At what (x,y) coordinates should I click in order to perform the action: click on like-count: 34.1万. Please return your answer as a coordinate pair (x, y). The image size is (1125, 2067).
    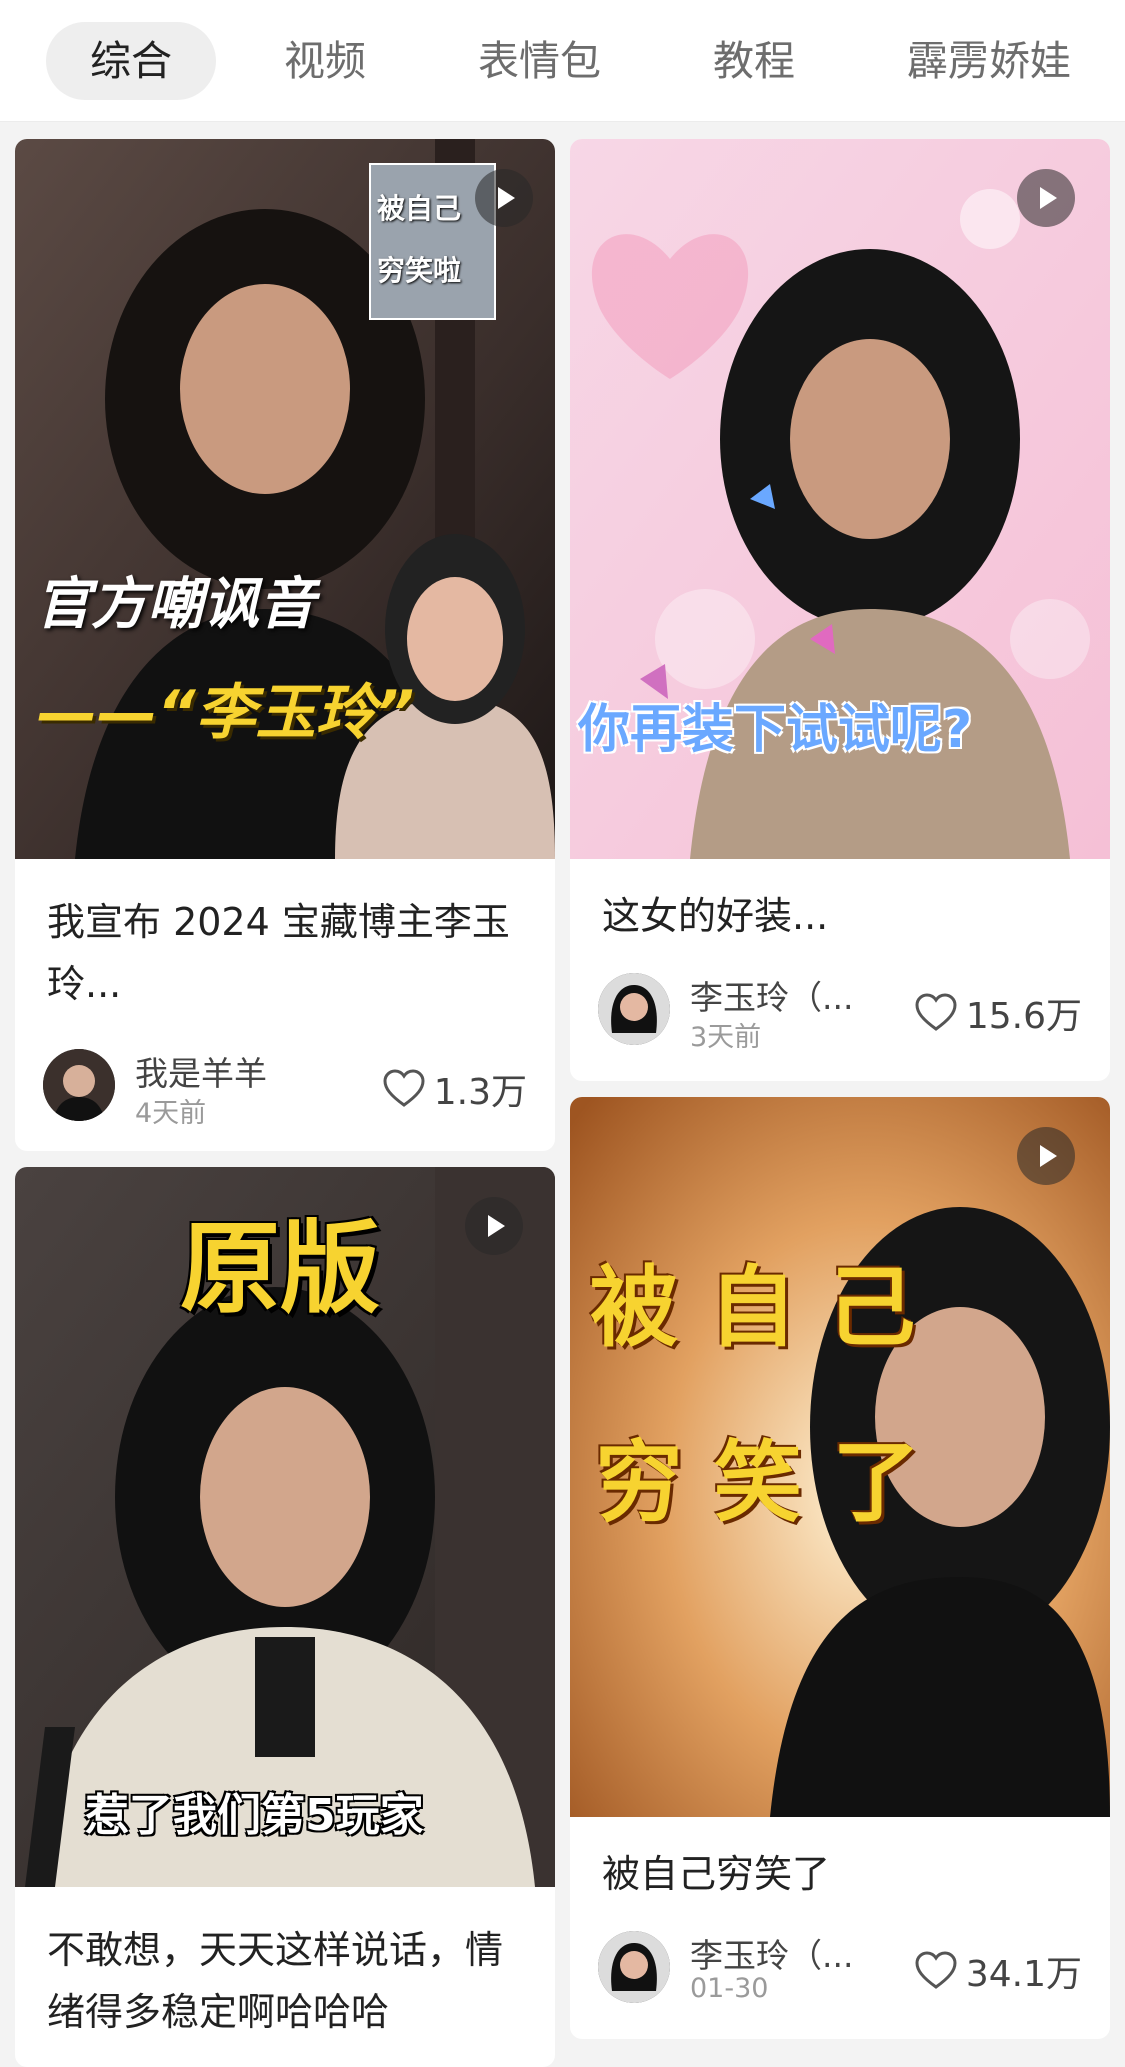
    Looking at the image, I should click on (998, 1971).